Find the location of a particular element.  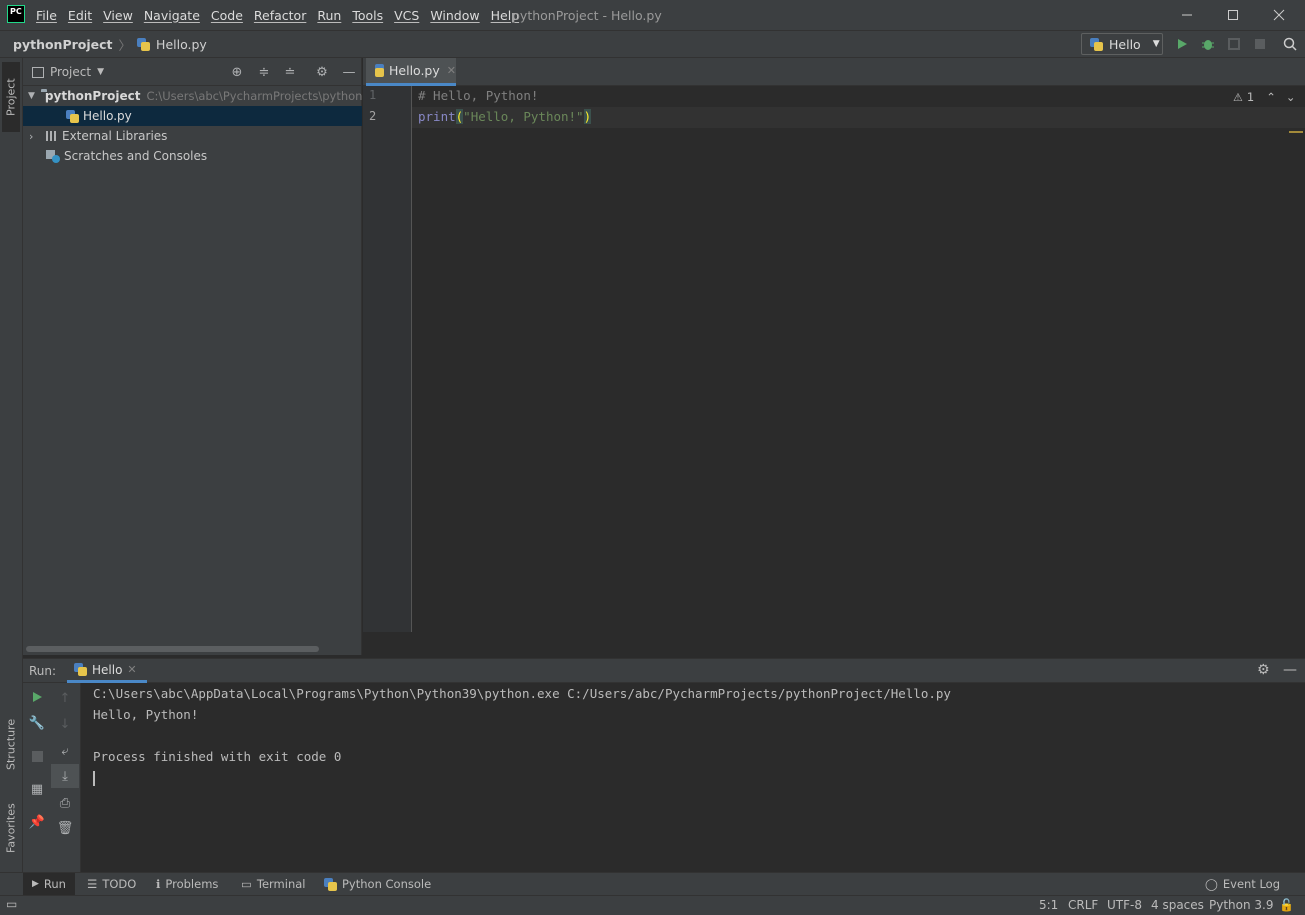

run-tab-hello: Hello ✕ is located at coordinates (107, 671).